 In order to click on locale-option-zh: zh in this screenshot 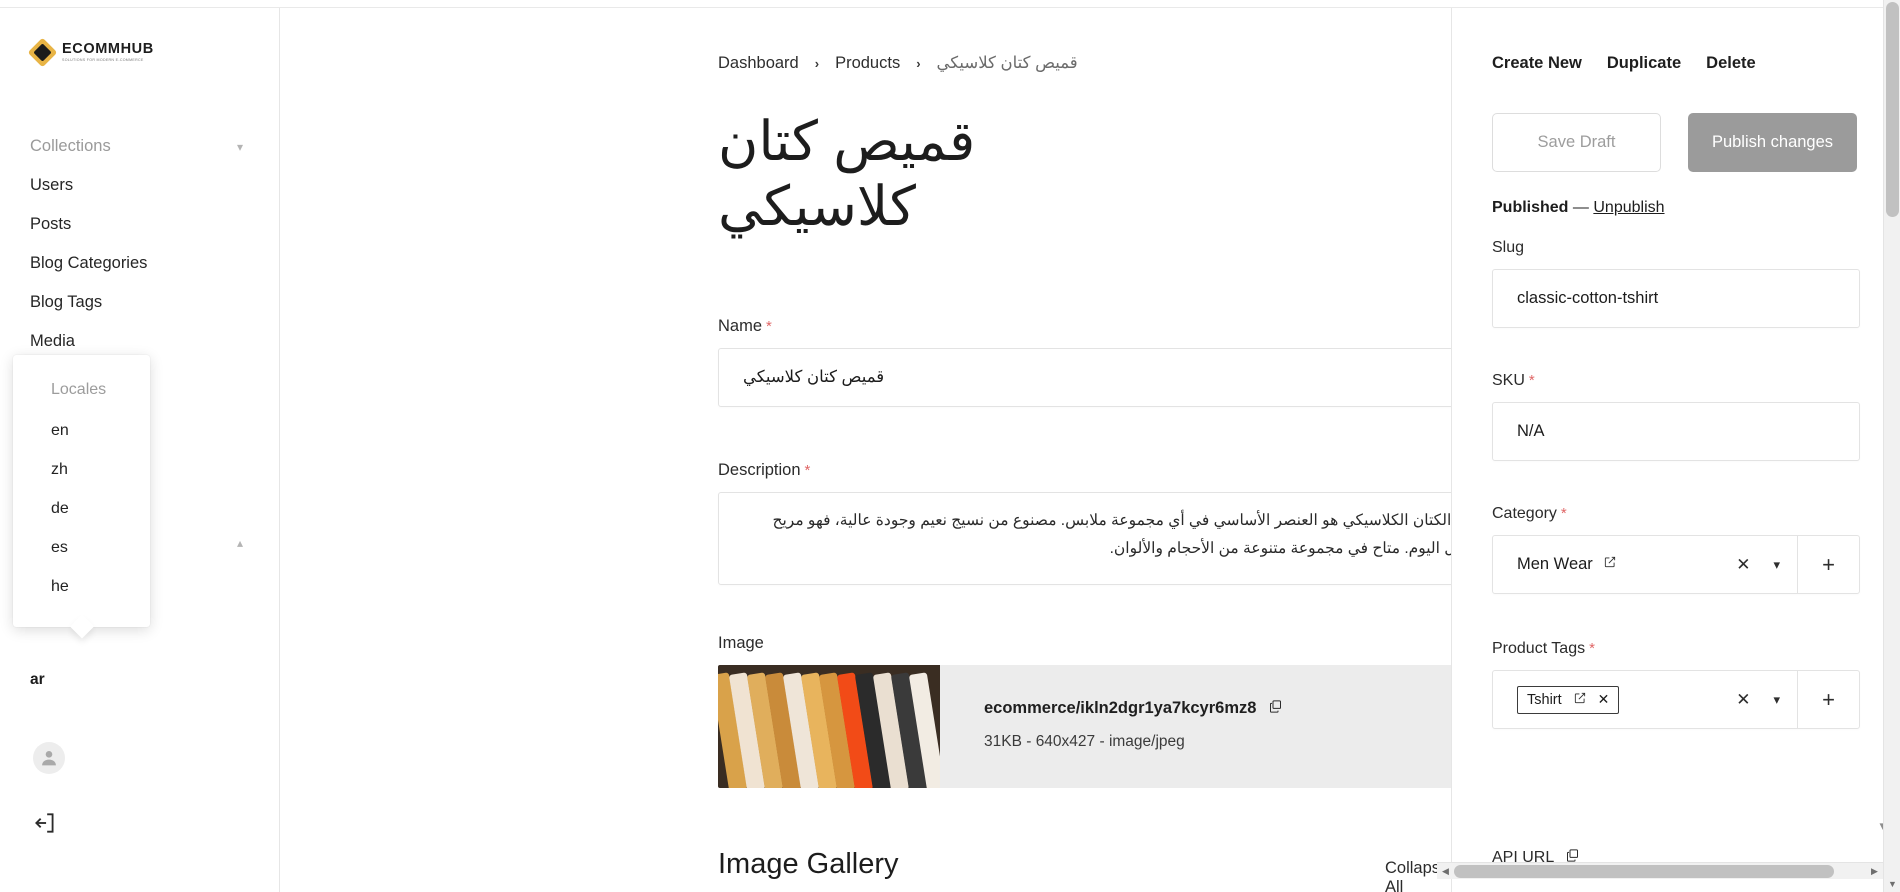, I will do `click(81, 469)`.